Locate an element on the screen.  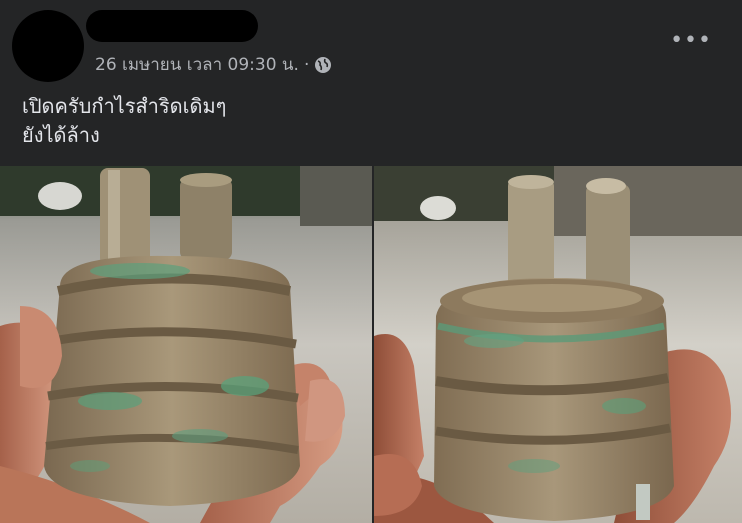
post-timestamp: 26 เมษายน เวลา 09:30 น. is located at coordinates (197, 64).